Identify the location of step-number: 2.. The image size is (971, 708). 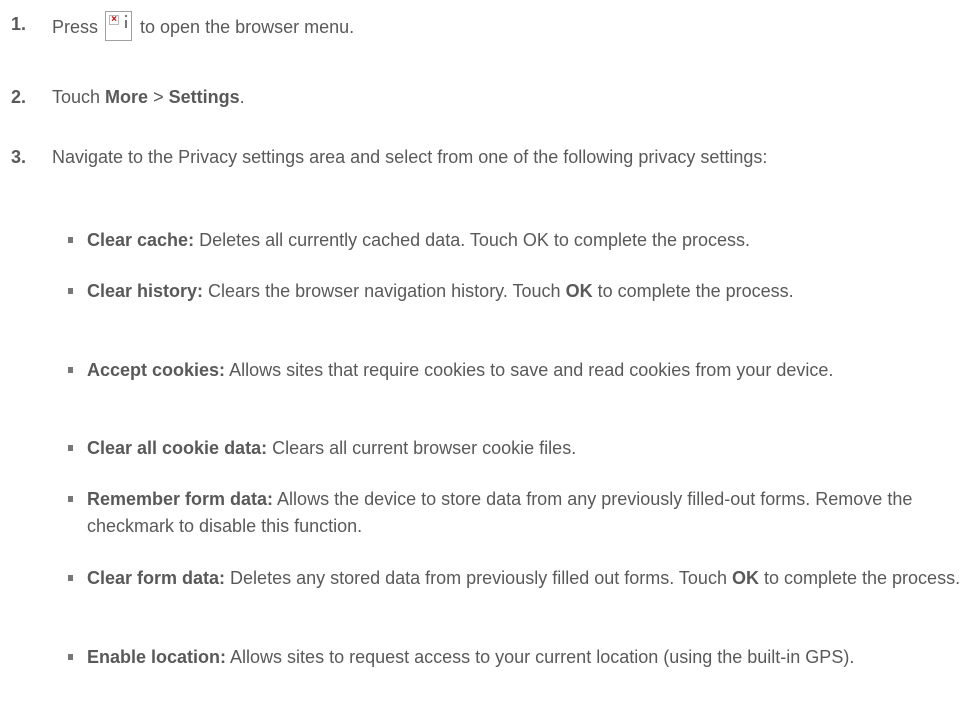
(19, 97).